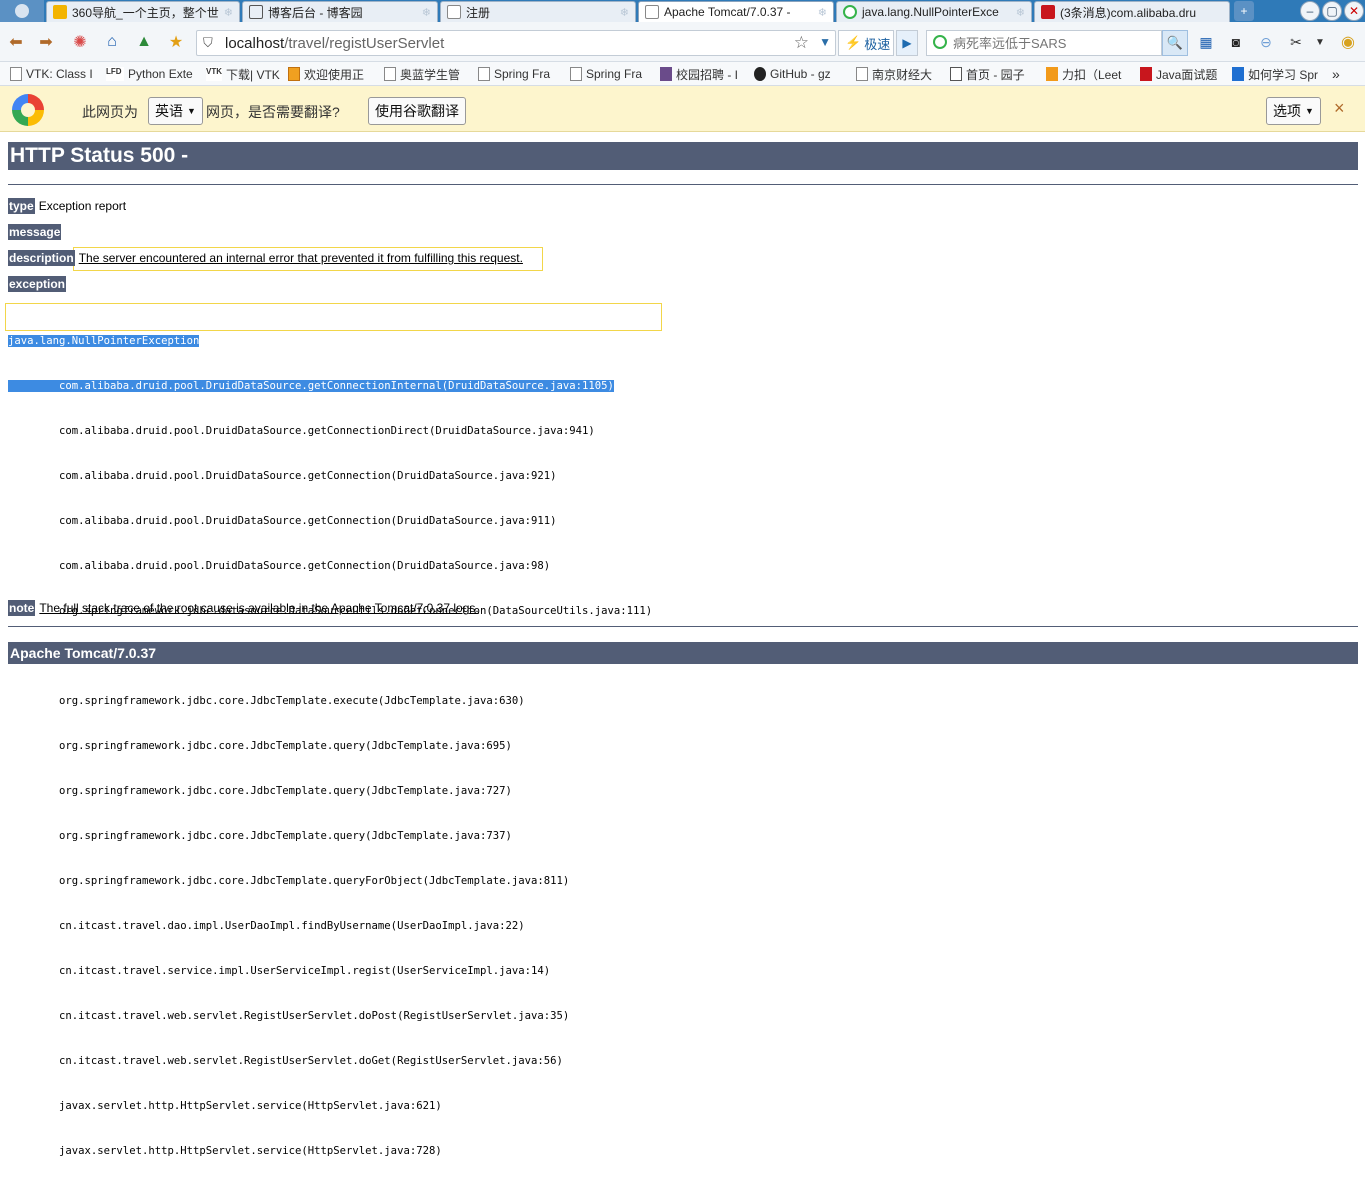 The image size is (1365, 1189). Describe the element at coordinates (22, 11) in the screenshot. I see `user-avatar` at that location.